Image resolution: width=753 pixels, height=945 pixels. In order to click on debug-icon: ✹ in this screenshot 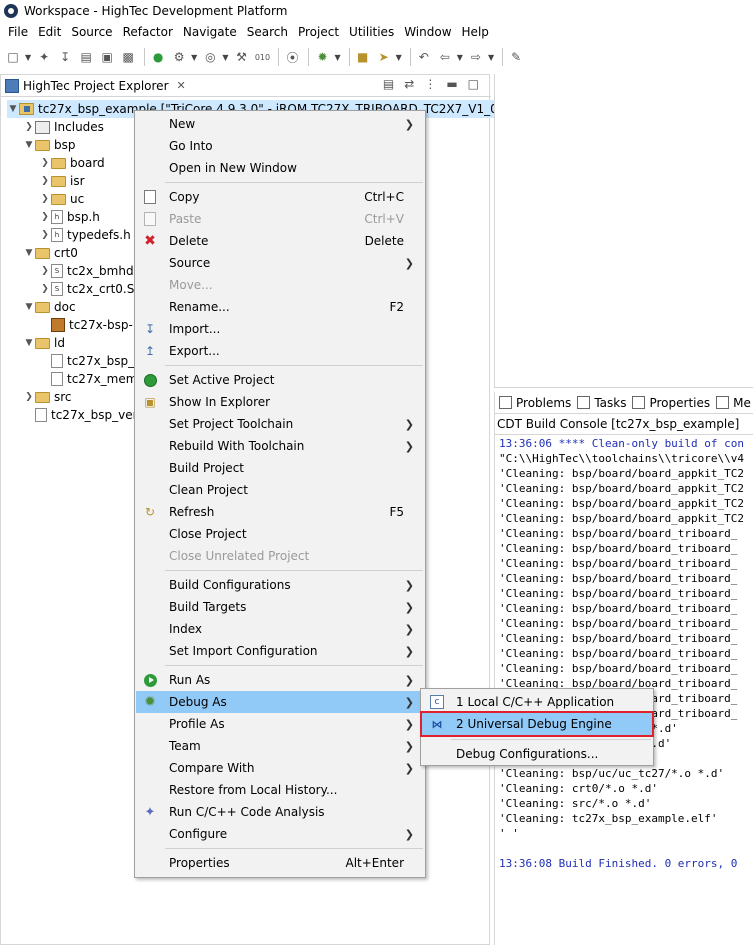, I will do `click(322, 57)`.